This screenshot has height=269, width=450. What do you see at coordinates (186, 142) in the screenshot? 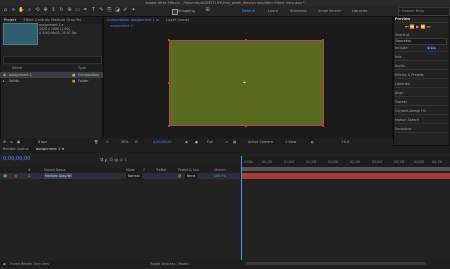
I see `snapshot-icon: ◉` at bounding box center [186, 142].